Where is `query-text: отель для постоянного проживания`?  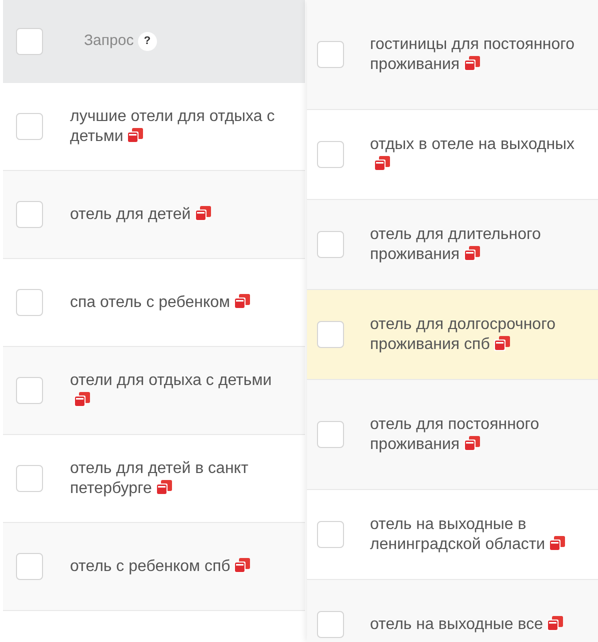 query-text: отель для постоянного проживания is located at coordinates (455, 434).